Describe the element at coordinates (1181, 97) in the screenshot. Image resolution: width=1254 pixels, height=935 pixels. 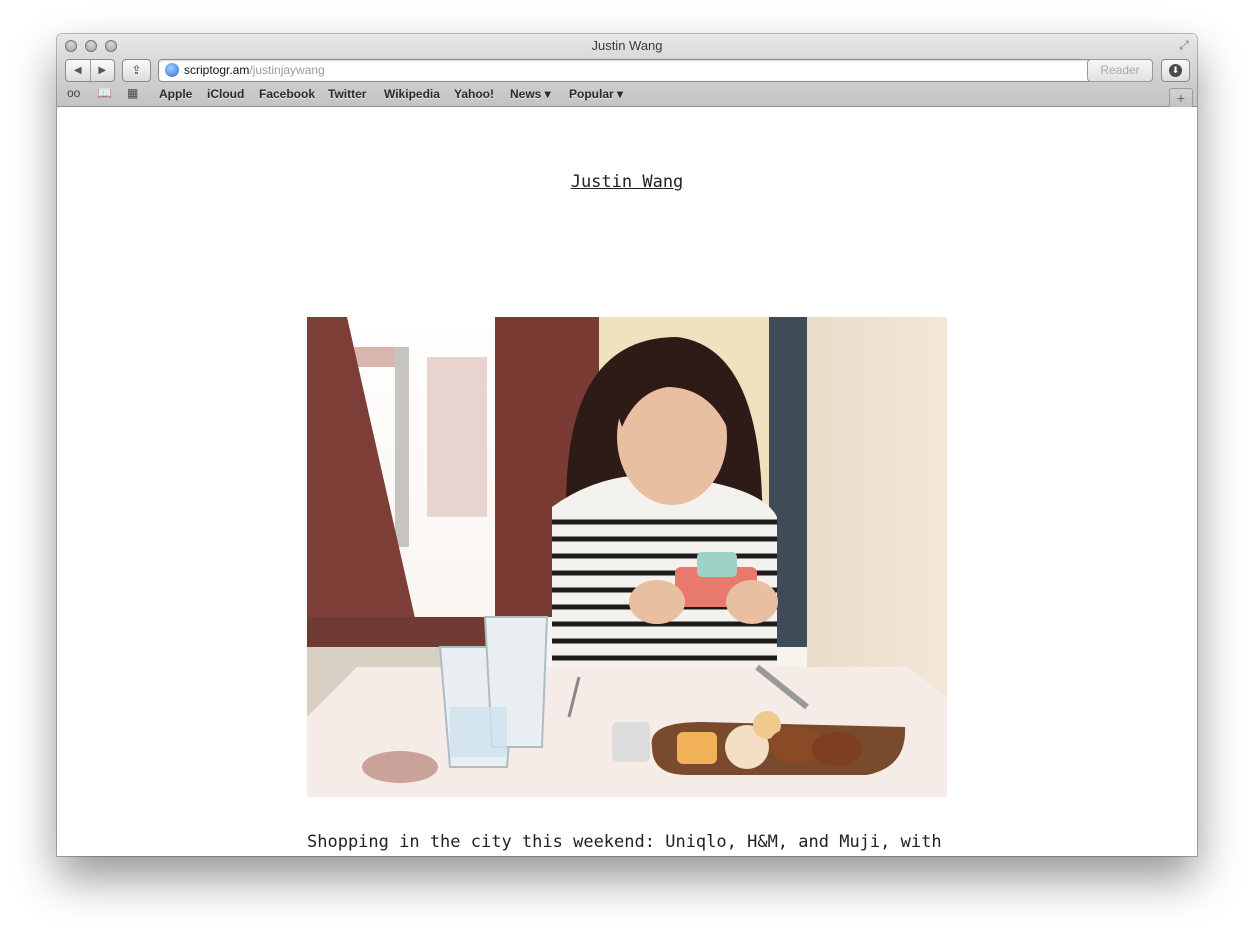
I see `new-tab-button: +` at that location.